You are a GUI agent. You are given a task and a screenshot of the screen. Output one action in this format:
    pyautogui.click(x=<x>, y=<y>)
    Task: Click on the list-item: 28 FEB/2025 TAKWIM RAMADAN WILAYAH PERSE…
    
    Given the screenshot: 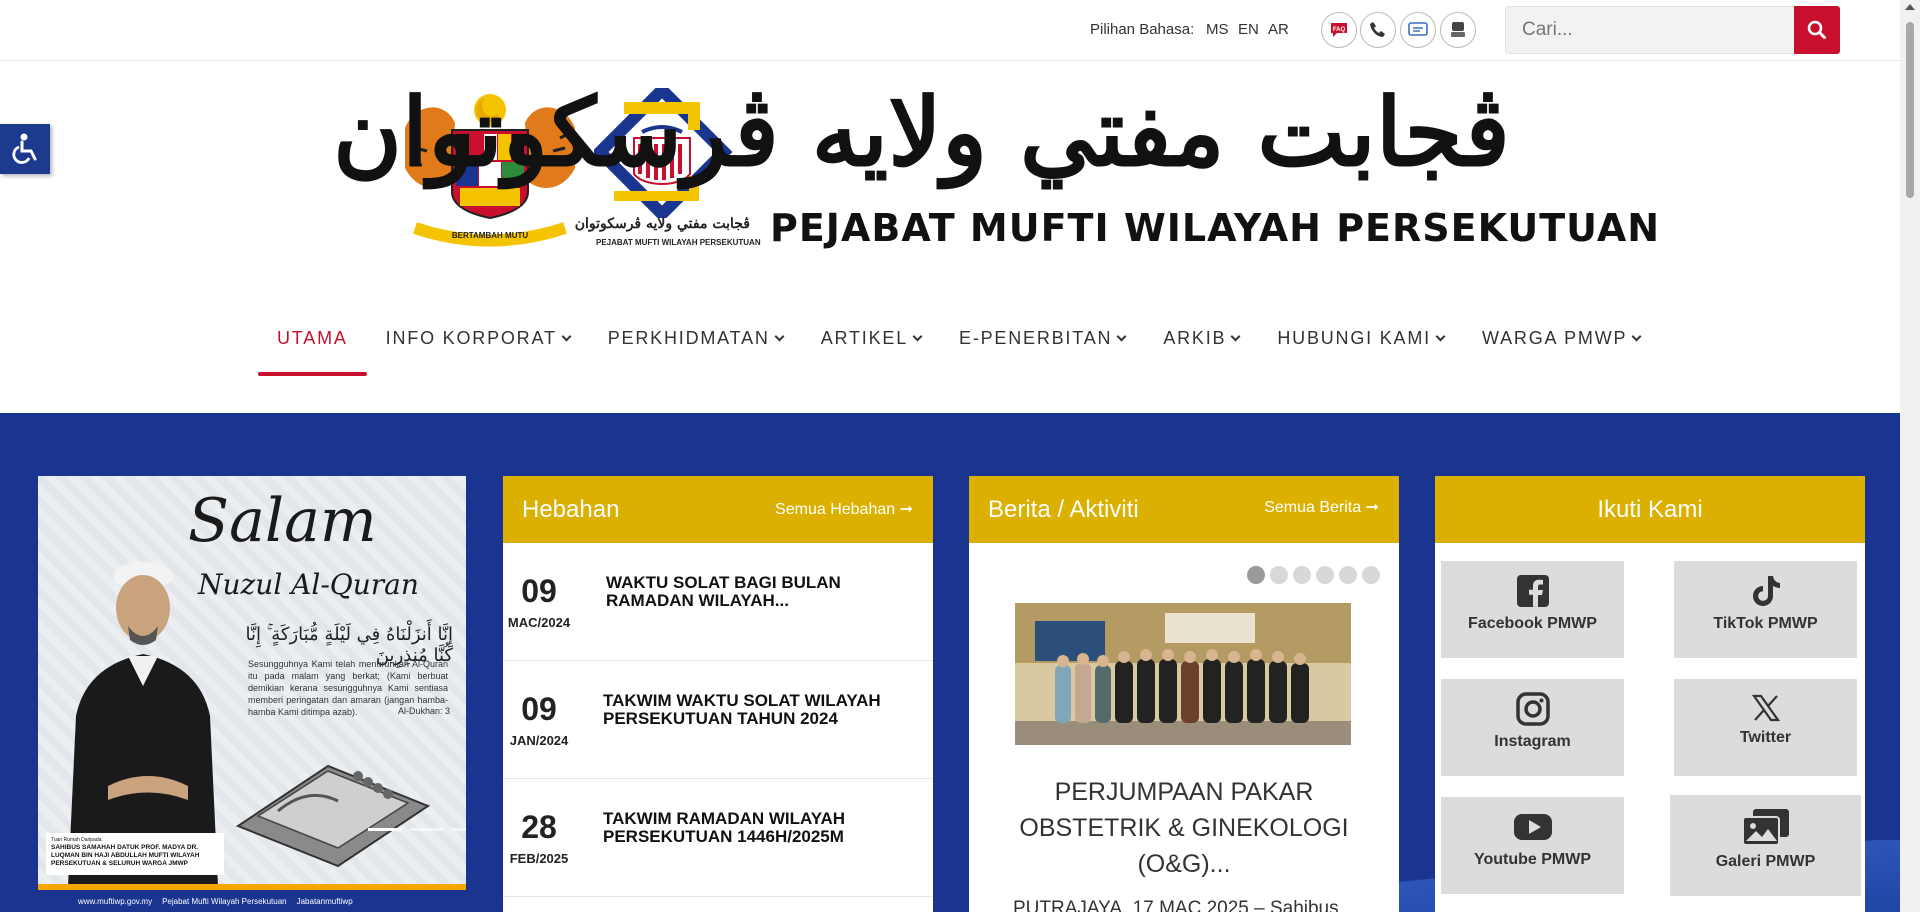 What is the action you would take?
    pyautogui.click(x=718, y=838)
    